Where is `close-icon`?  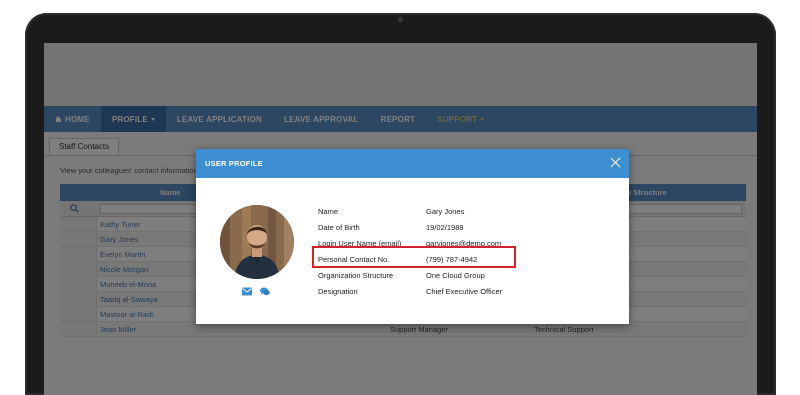
close-icon is located at coordinates (615, 162).